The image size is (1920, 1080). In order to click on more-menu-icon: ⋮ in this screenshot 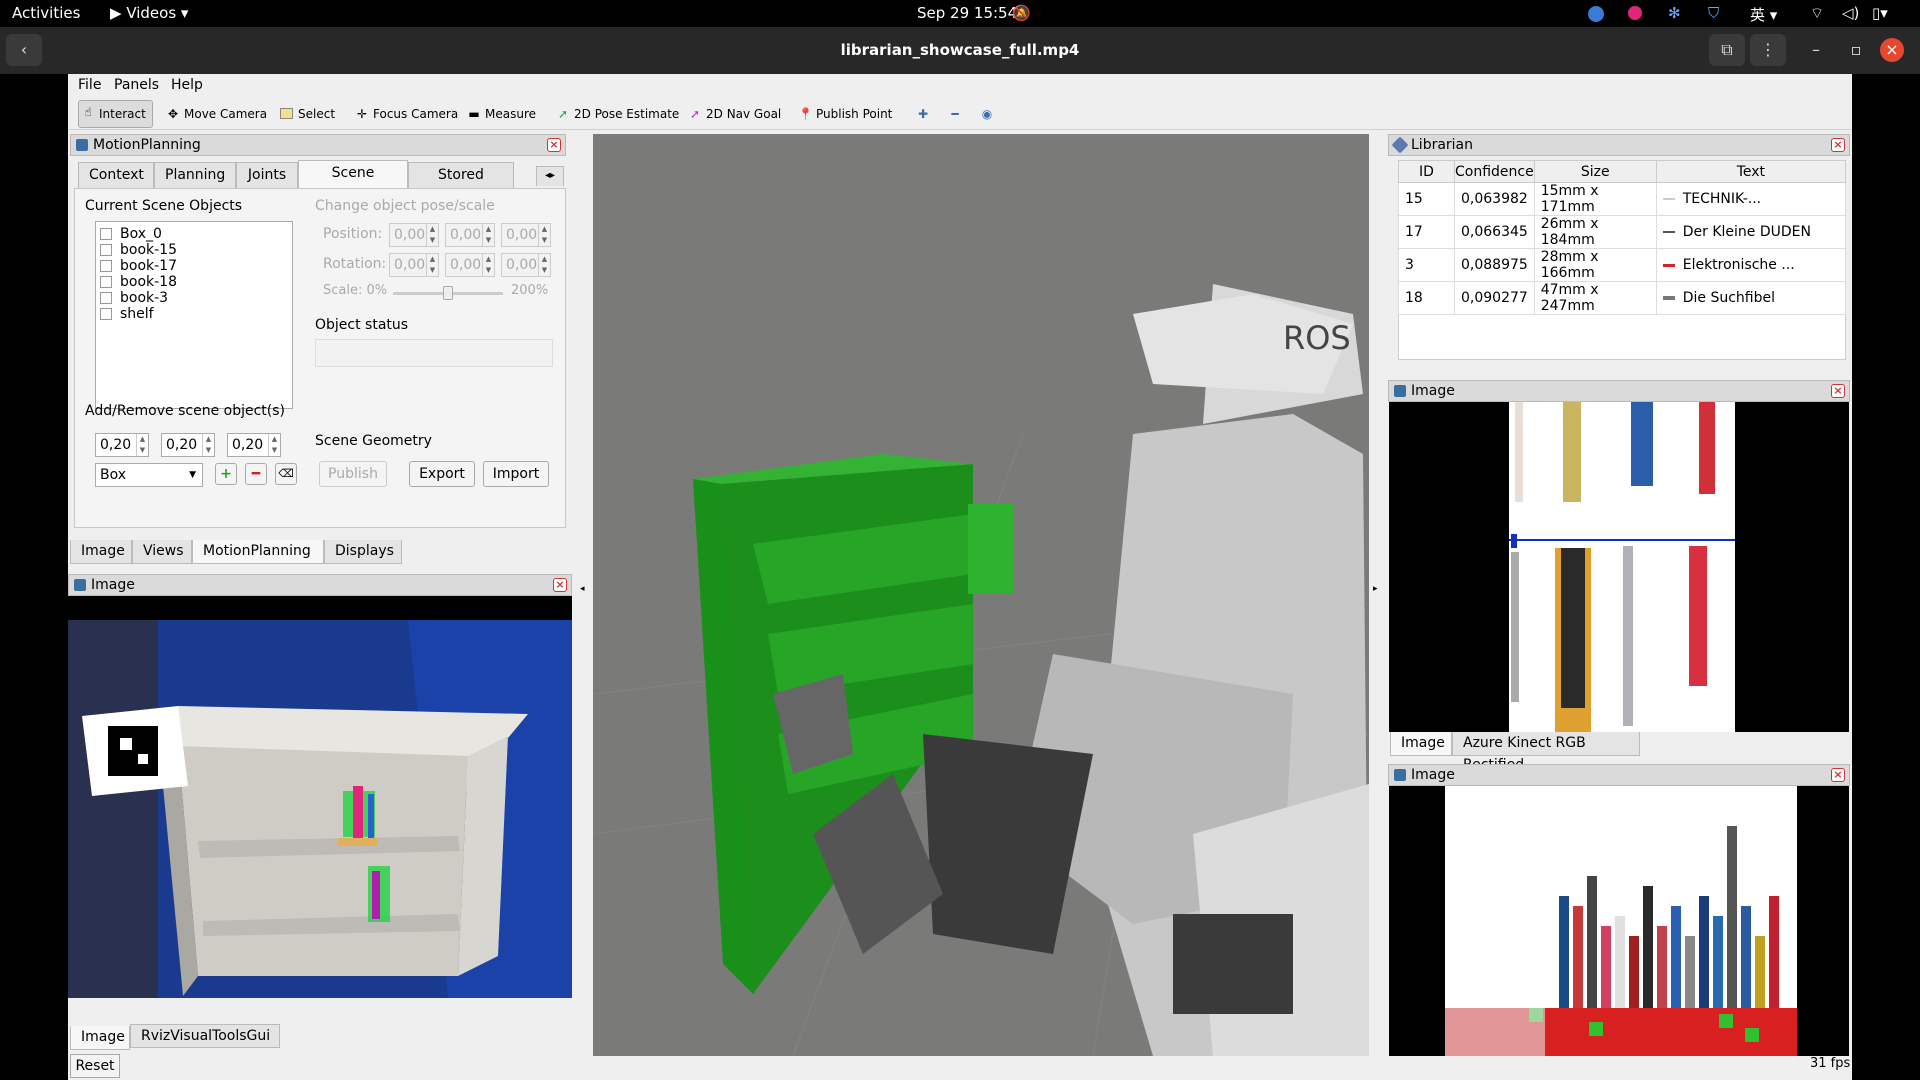, I will do `click(1768, 50)`.